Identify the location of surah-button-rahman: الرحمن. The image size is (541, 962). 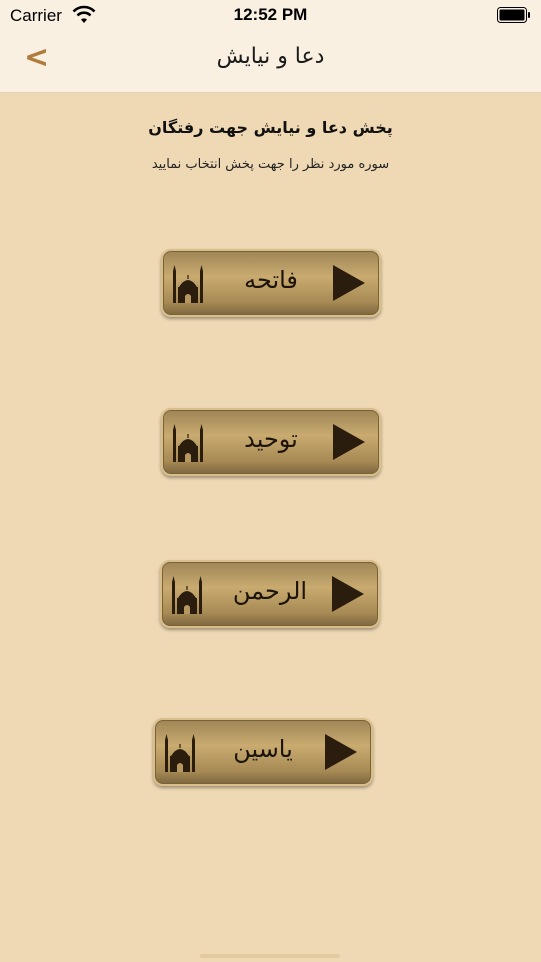
(270, 594).